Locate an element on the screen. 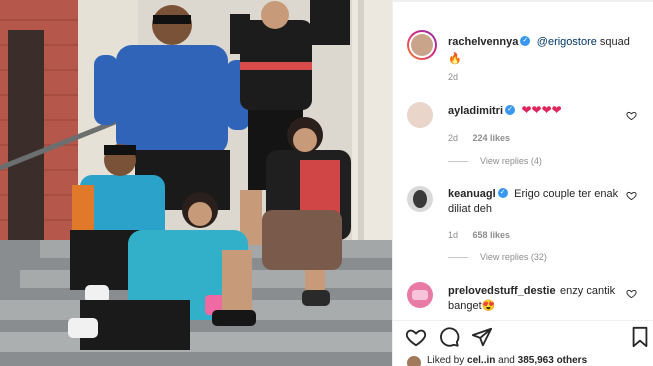 Image resolution: width=653 pixels, height=366 pixels. view-replies-button: View replies (4) is located at coordinates (495, 161).